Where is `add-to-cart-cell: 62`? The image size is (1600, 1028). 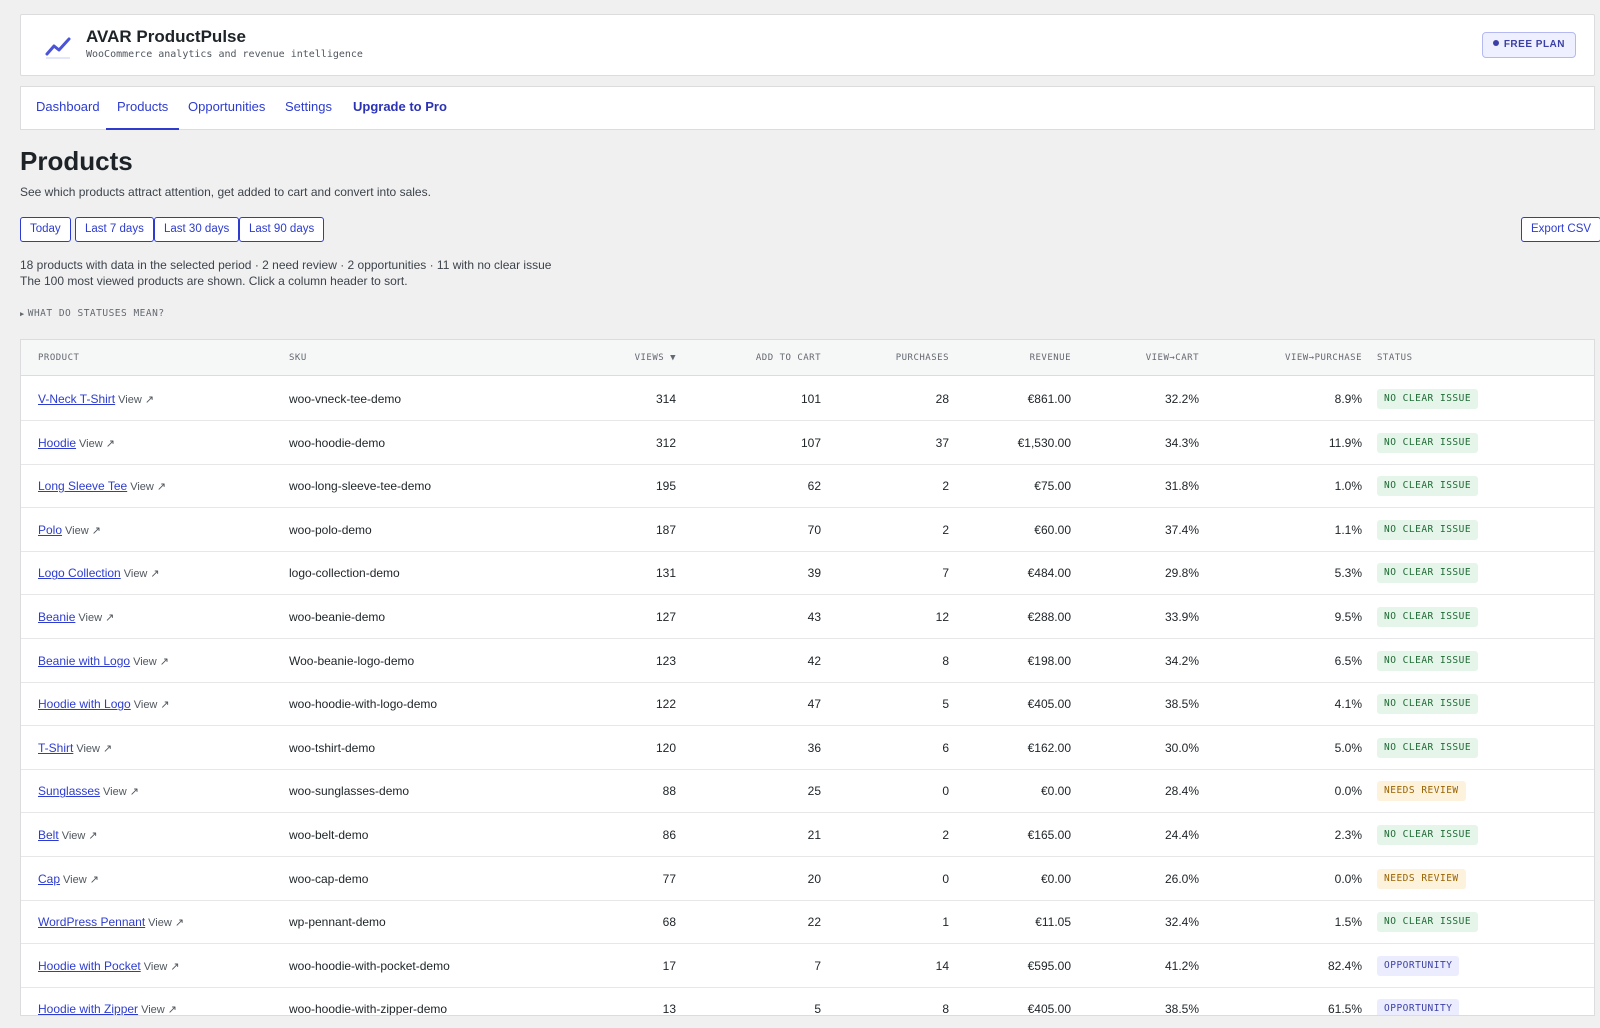 add-to-cart-cell: 62 is located at coordinates (814, 486).